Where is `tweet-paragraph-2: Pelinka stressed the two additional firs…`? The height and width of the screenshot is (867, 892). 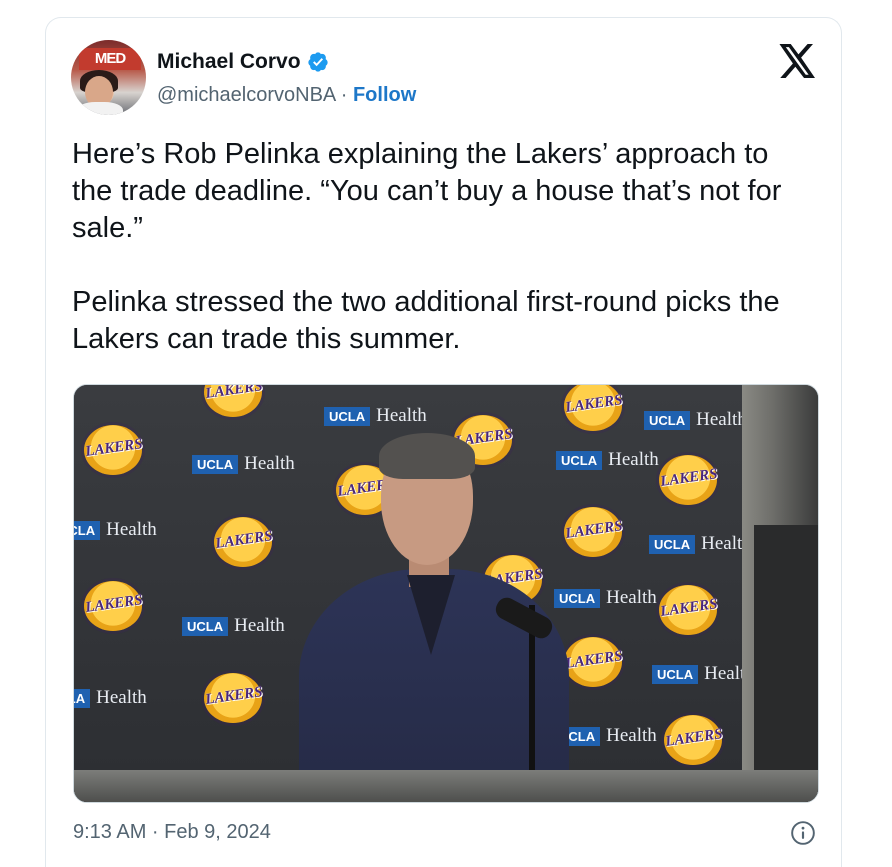
tweet-paragraph-2: Pelinka stressed the two additional firs… is located at coordinates (426, 320).